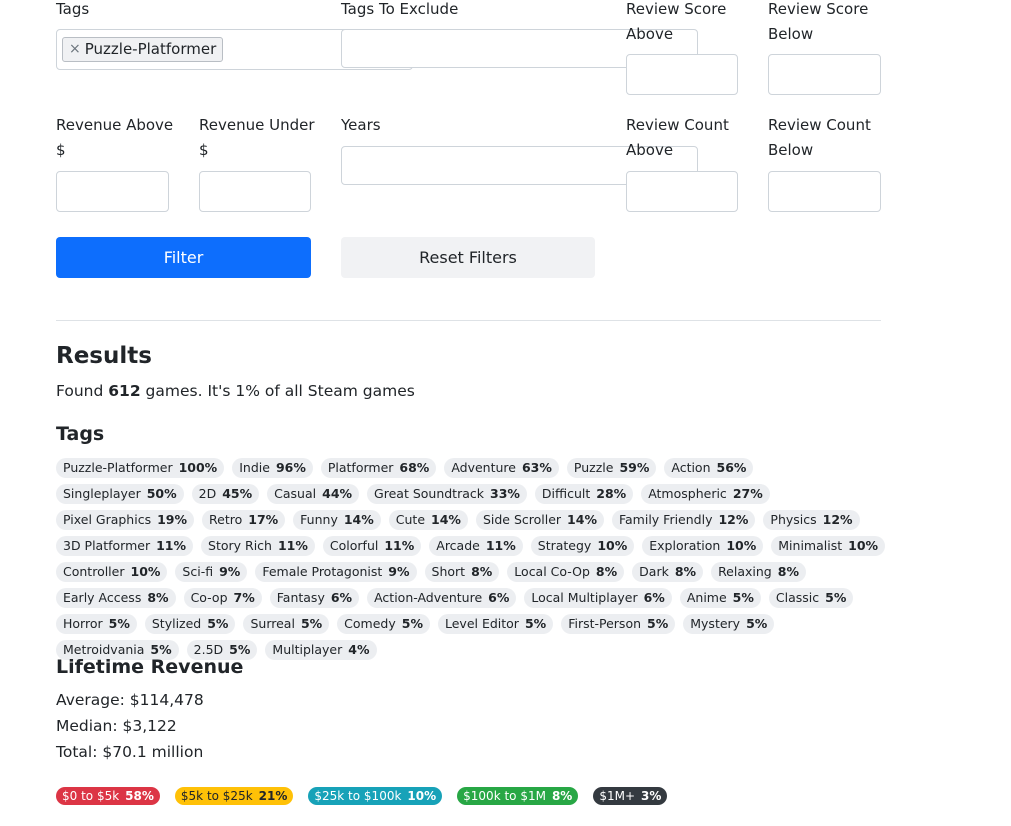 The width and height of the screenshot is (1011, 826). Describe the element at coordinates (828, 546) in the screenshot. I see `tag-pill: Minimalist 10%` at that location.